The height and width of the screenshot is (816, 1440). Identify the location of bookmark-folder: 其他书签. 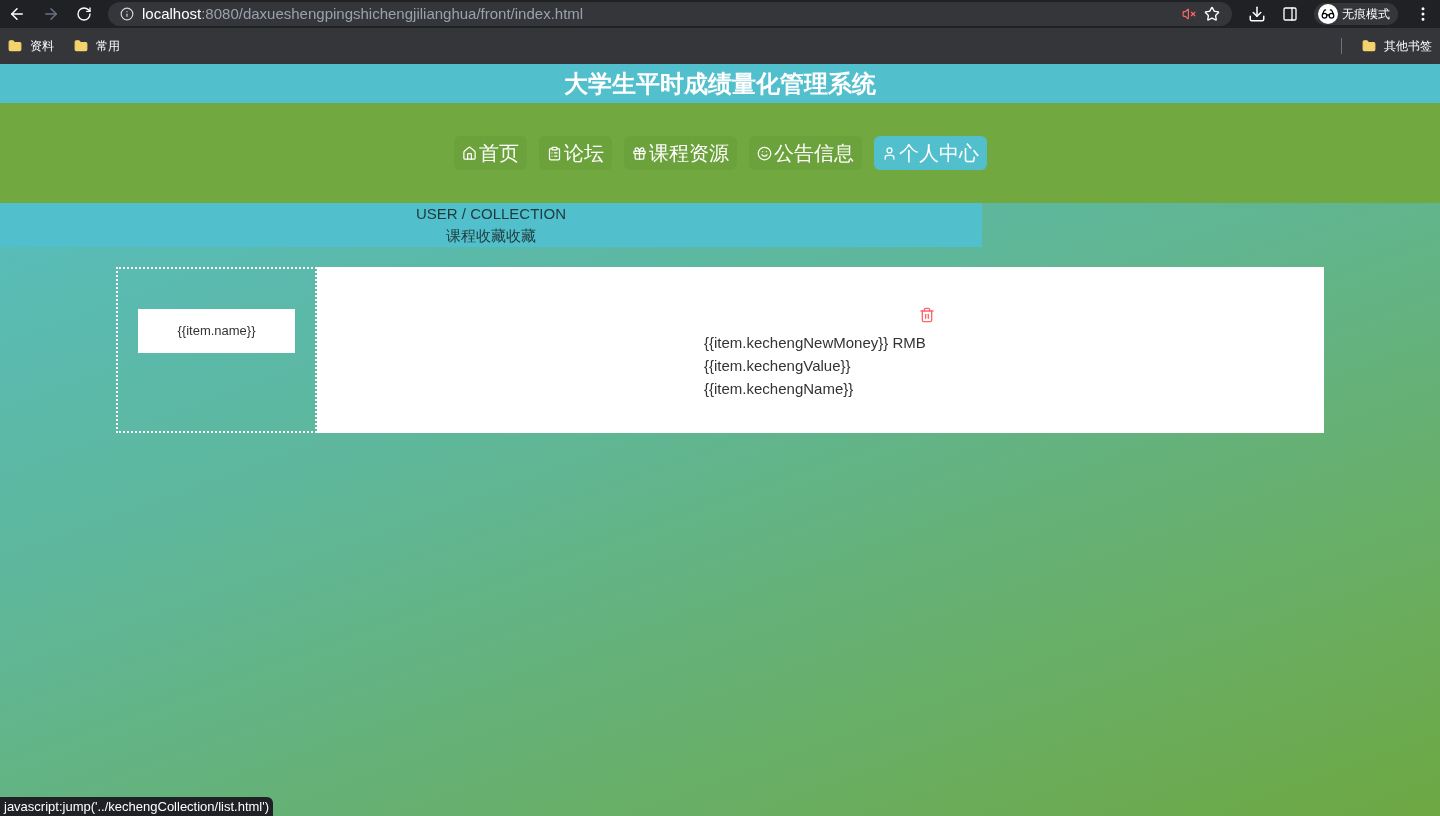
(1397, 46).